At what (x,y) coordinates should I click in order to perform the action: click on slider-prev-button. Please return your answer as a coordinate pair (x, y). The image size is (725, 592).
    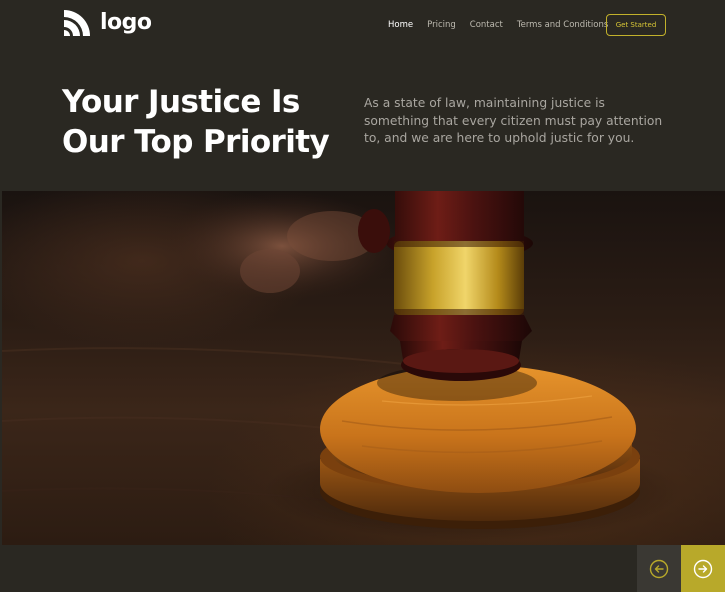
    Looking at the image, I should click on (659, 568).